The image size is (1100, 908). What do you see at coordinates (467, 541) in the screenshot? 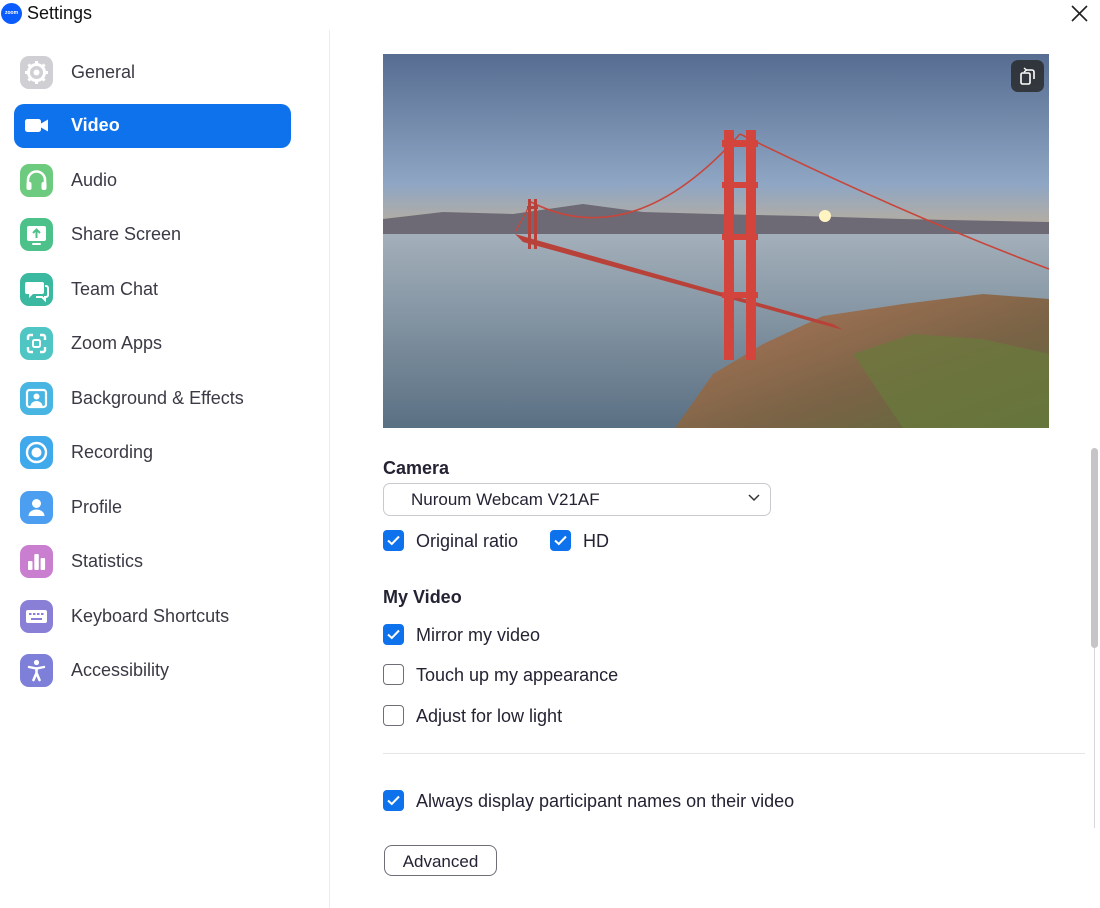
I see `original-ratio-label: Original ratio` at bounding box center [467, 541].